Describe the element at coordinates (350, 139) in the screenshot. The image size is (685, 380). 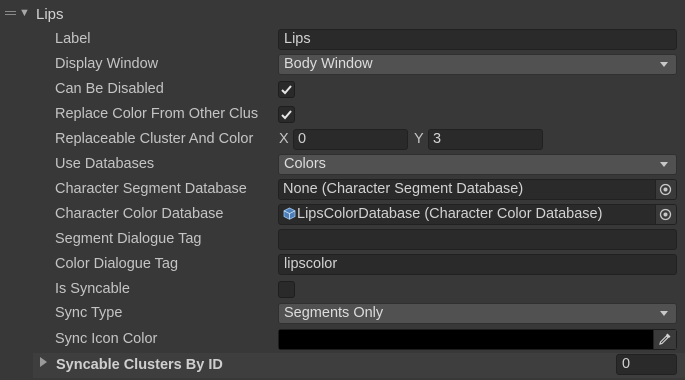
I see `x-input: 0` at that location.